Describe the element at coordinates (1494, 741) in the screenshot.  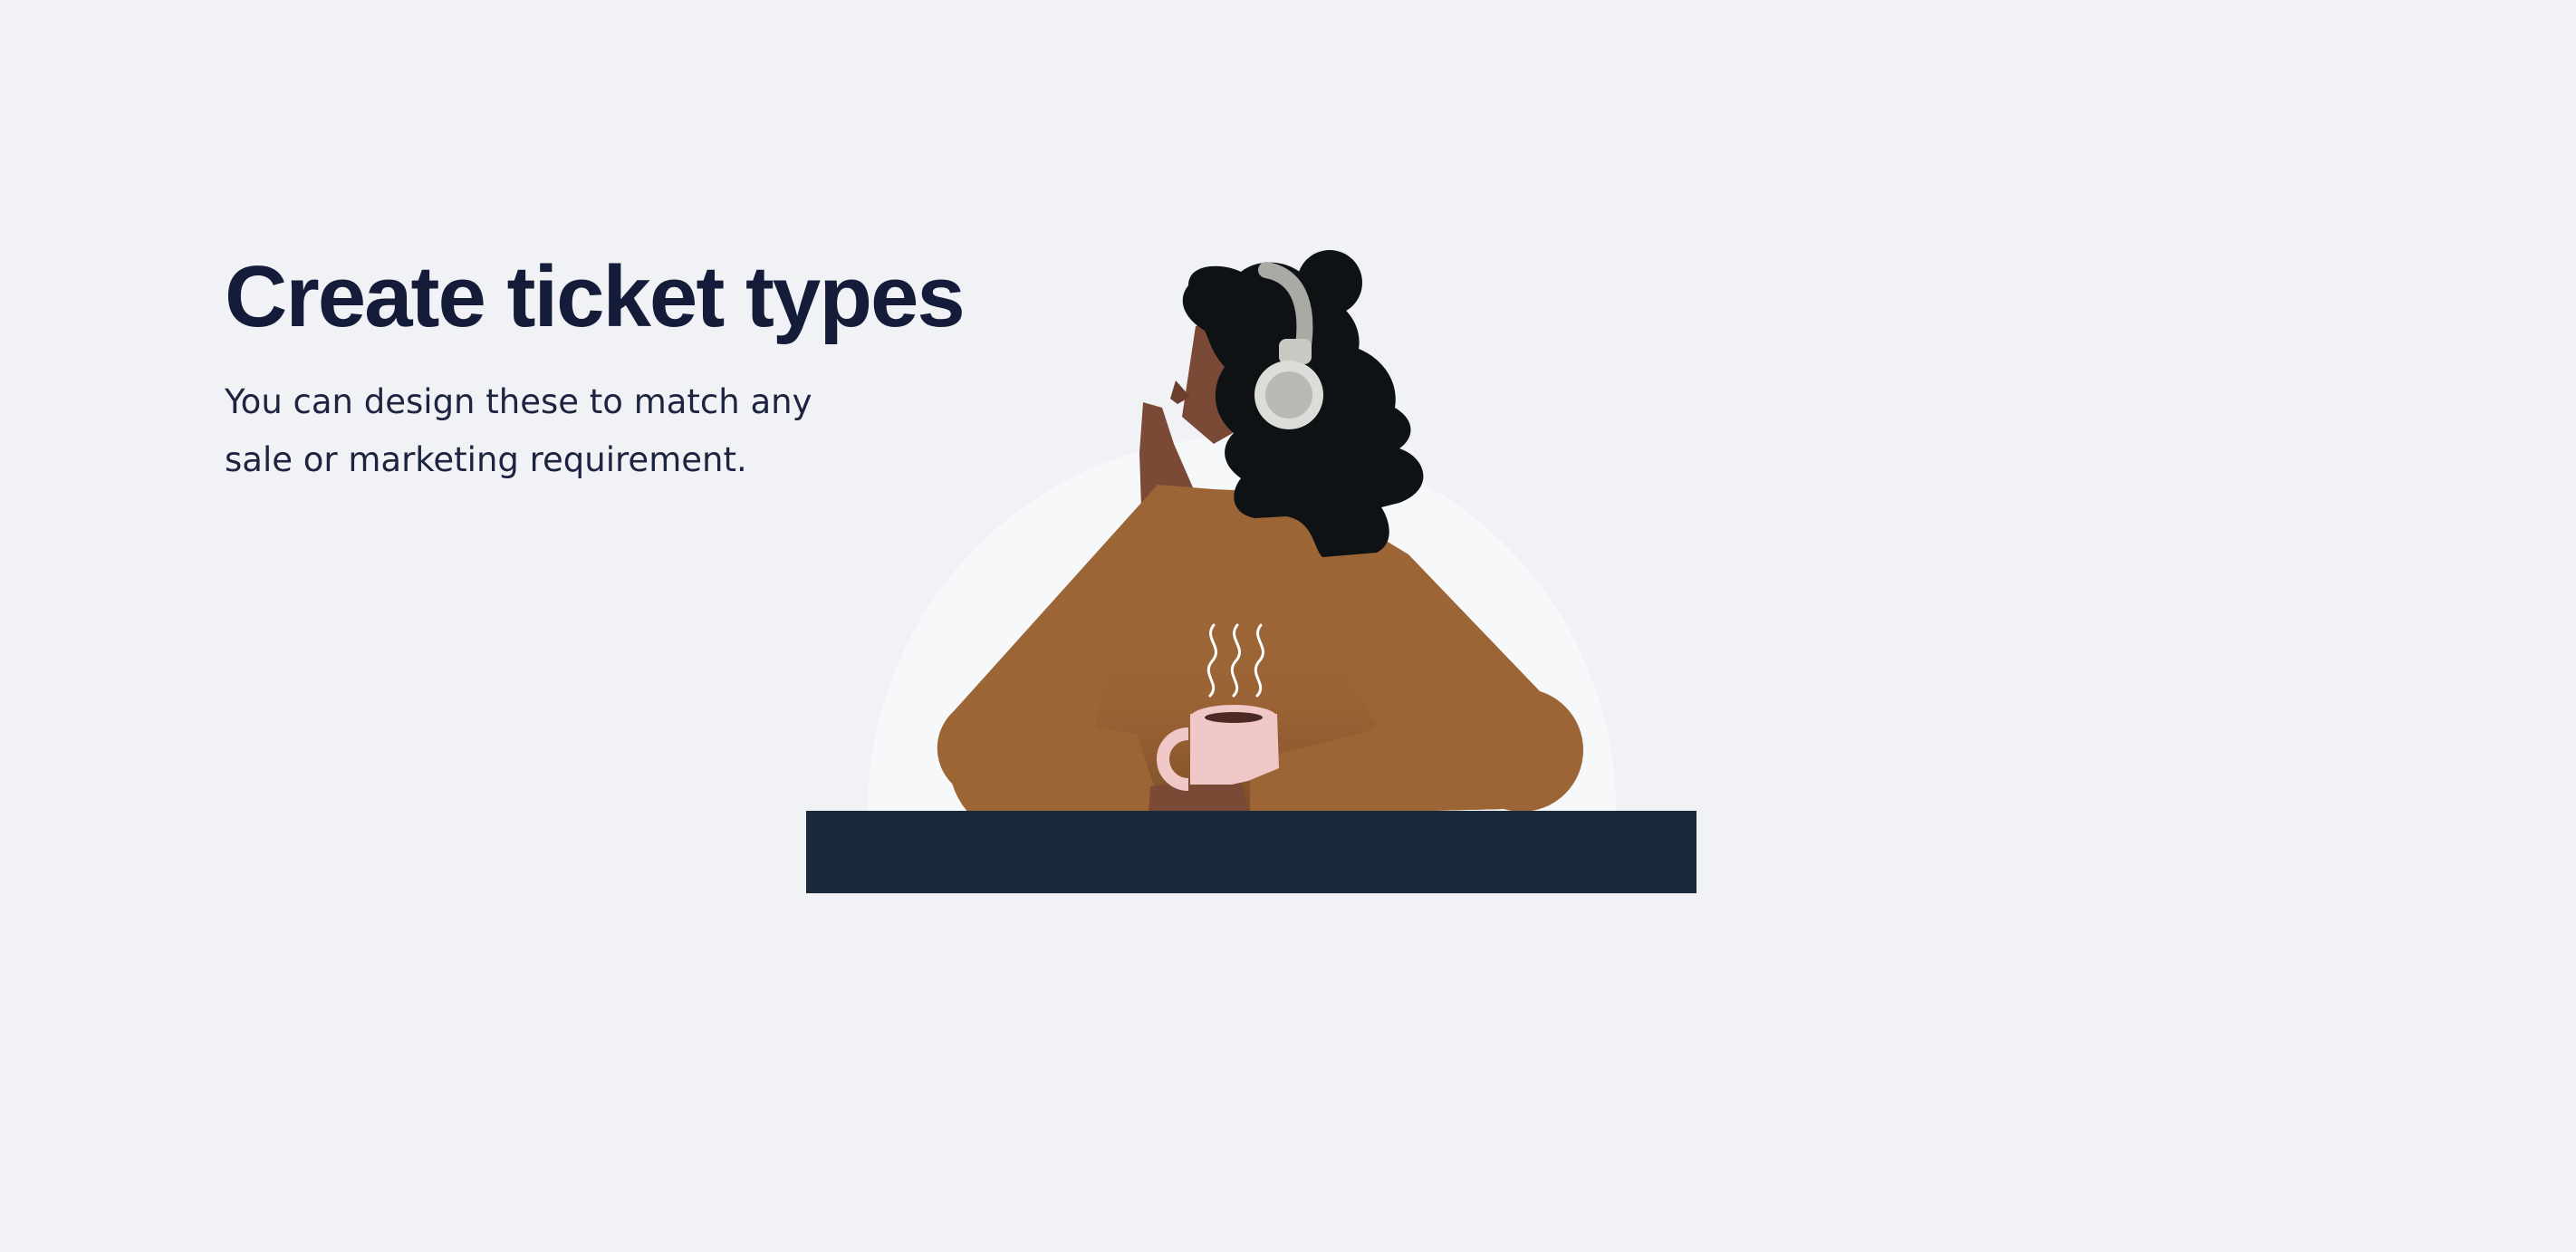
I see `right-elbow` at that location.